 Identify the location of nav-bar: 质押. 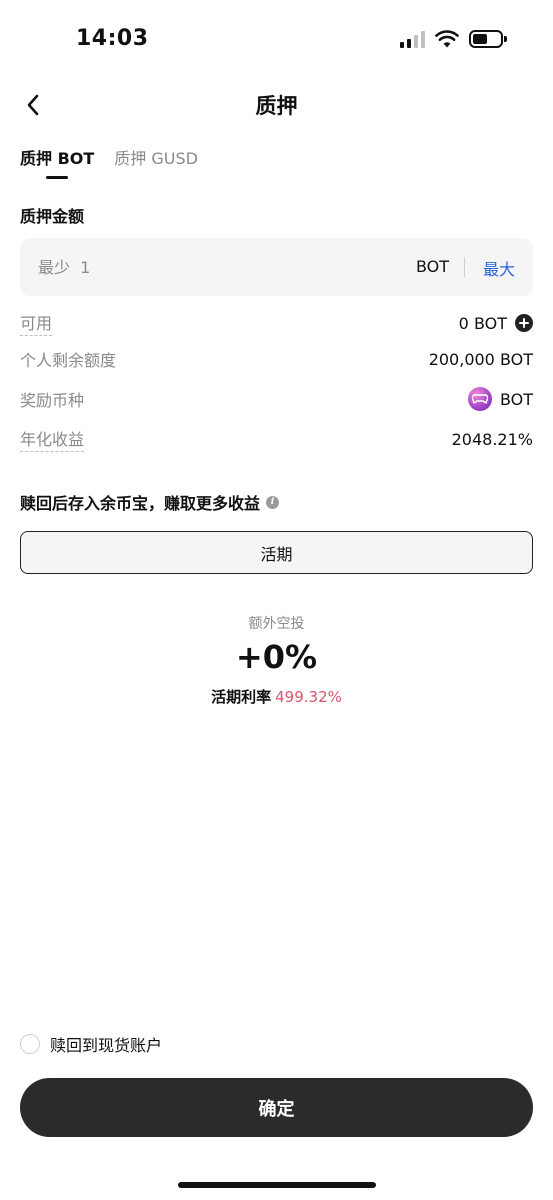
(276, 106).